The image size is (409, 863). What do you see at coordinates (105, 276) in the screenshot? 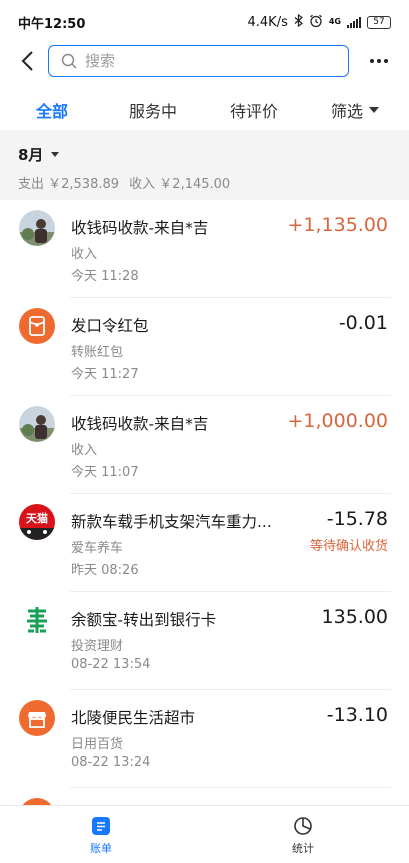
I see `transaction-time: 今天 11:28` at bounding box center [105, 276].